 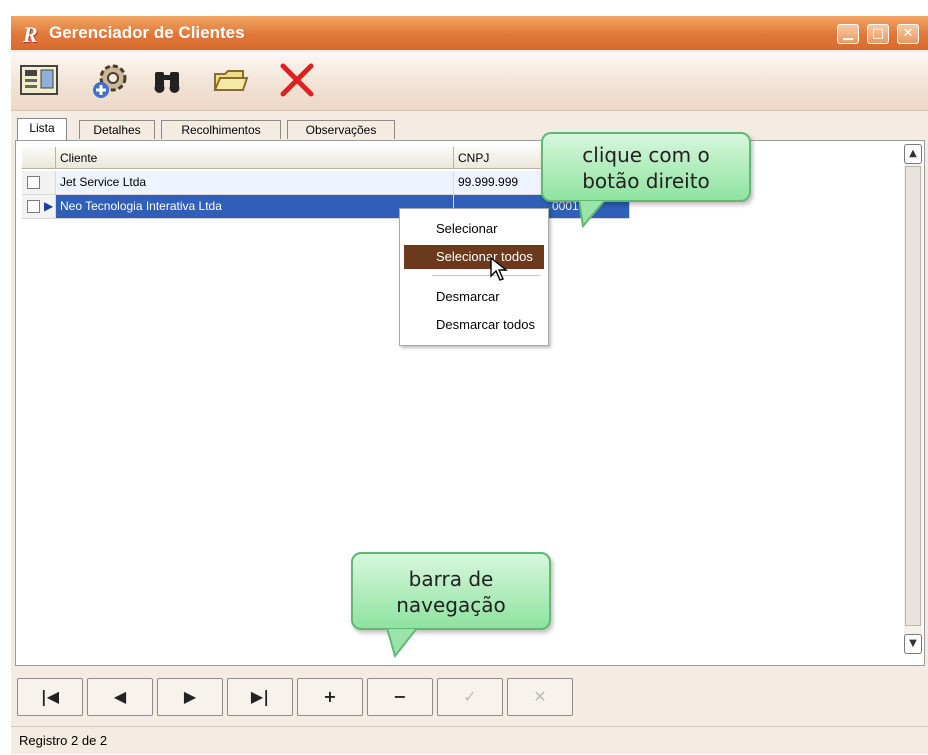 I want to click on cancel-record-button: ✕, so click(x=540, y=697).